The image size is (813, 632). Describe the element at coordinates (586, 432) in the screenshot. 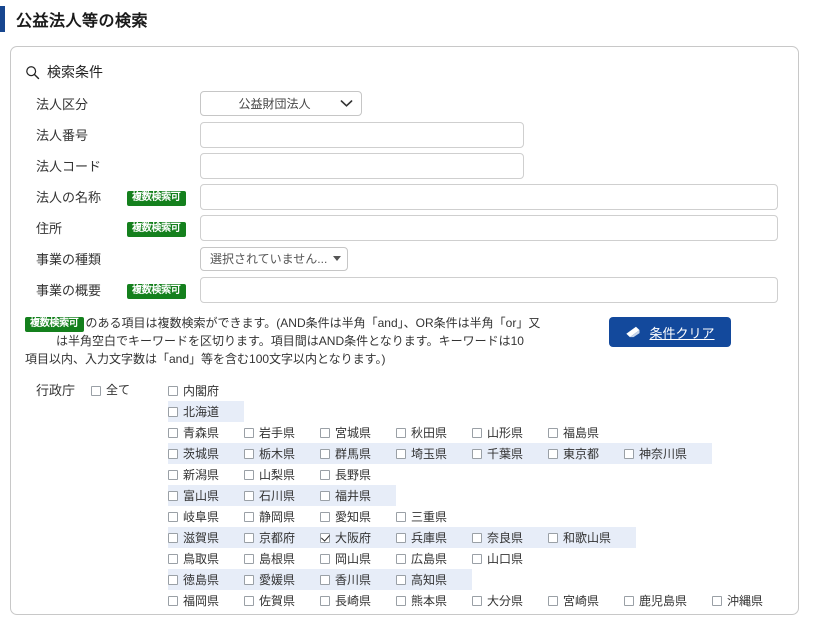

I see `prefecture-checkbox-item: 福島県` at that location.